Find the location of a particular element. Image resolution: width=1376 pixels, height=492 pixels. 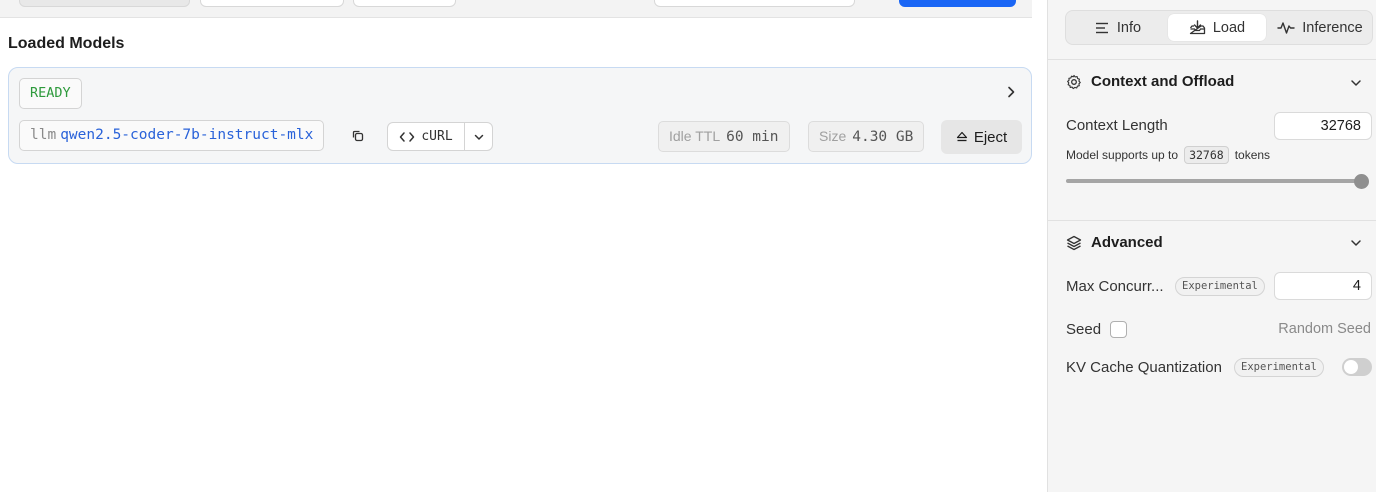

max-tokens-badge: 32768 is located at coordinates (1206, 155).